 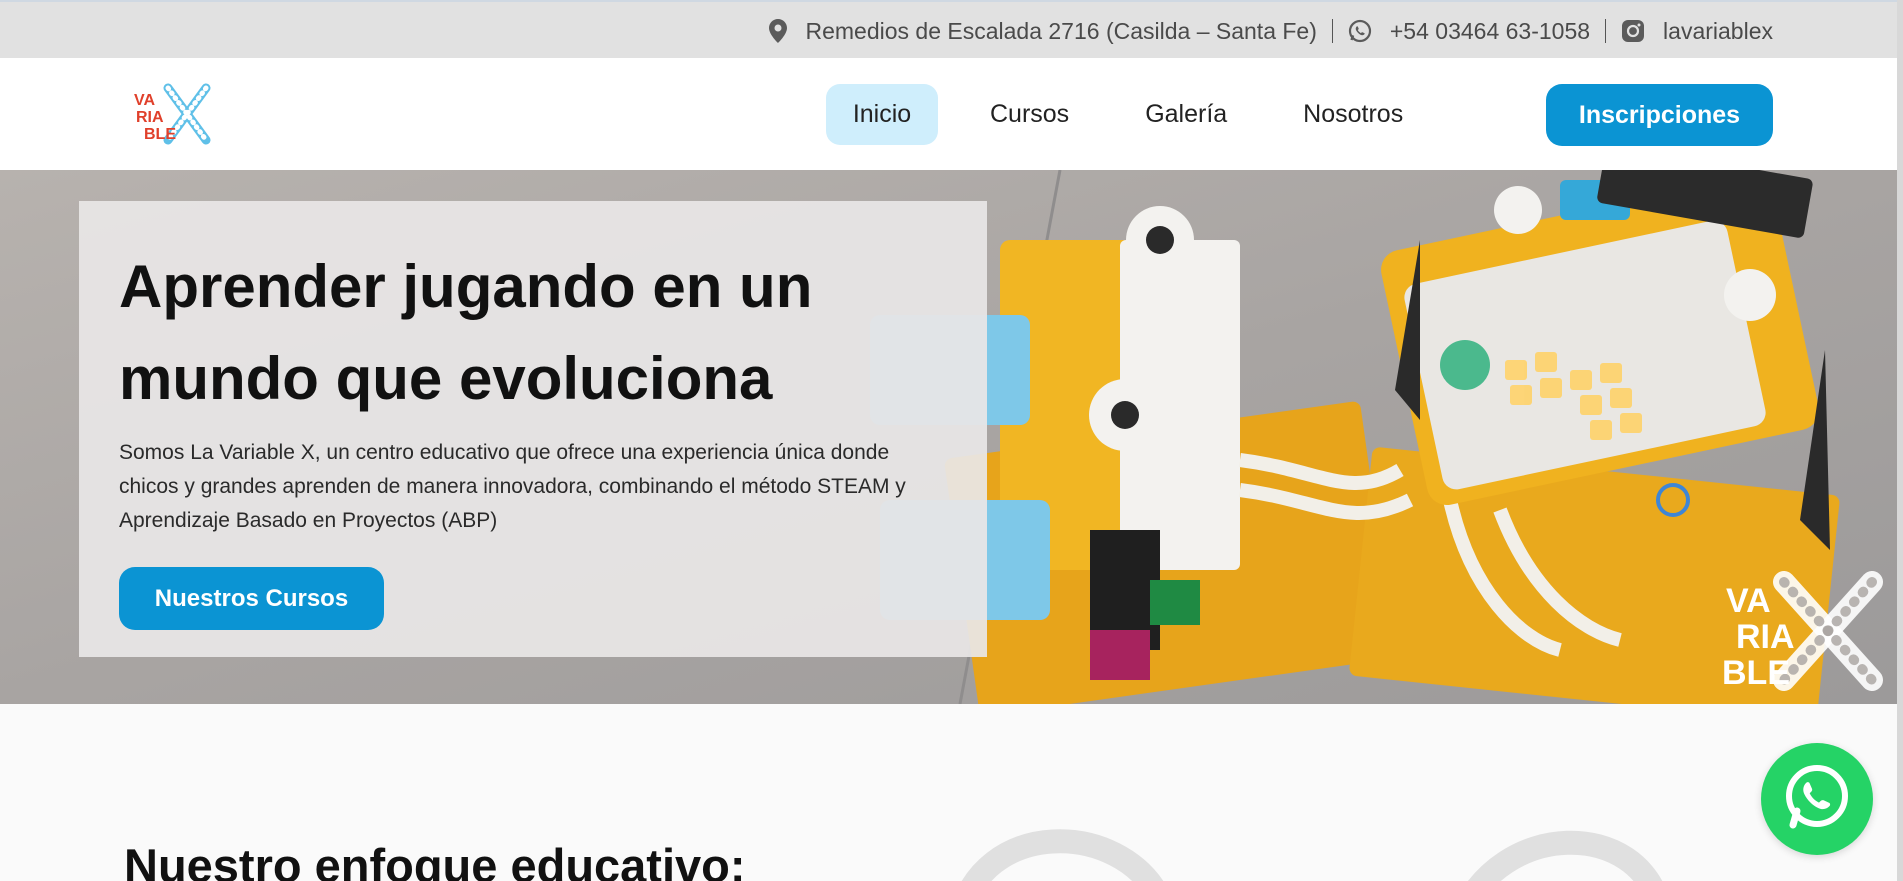 I want to click on svg-text: RIA, so click(x=1765, y=637).